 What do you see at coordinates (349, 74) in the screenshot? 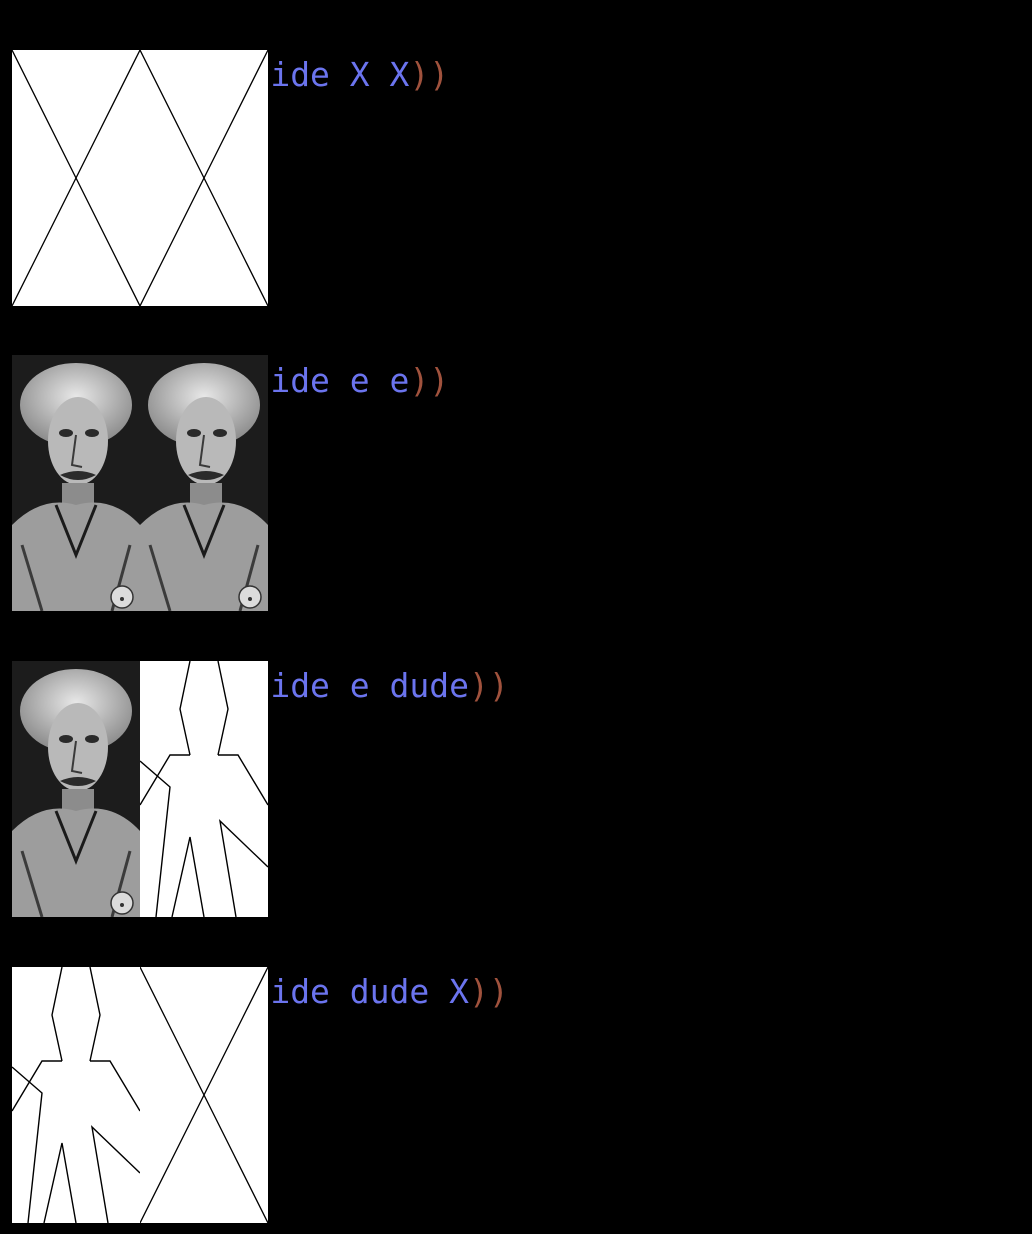
I see `arg-1: X` at bounding box center [349, 74].